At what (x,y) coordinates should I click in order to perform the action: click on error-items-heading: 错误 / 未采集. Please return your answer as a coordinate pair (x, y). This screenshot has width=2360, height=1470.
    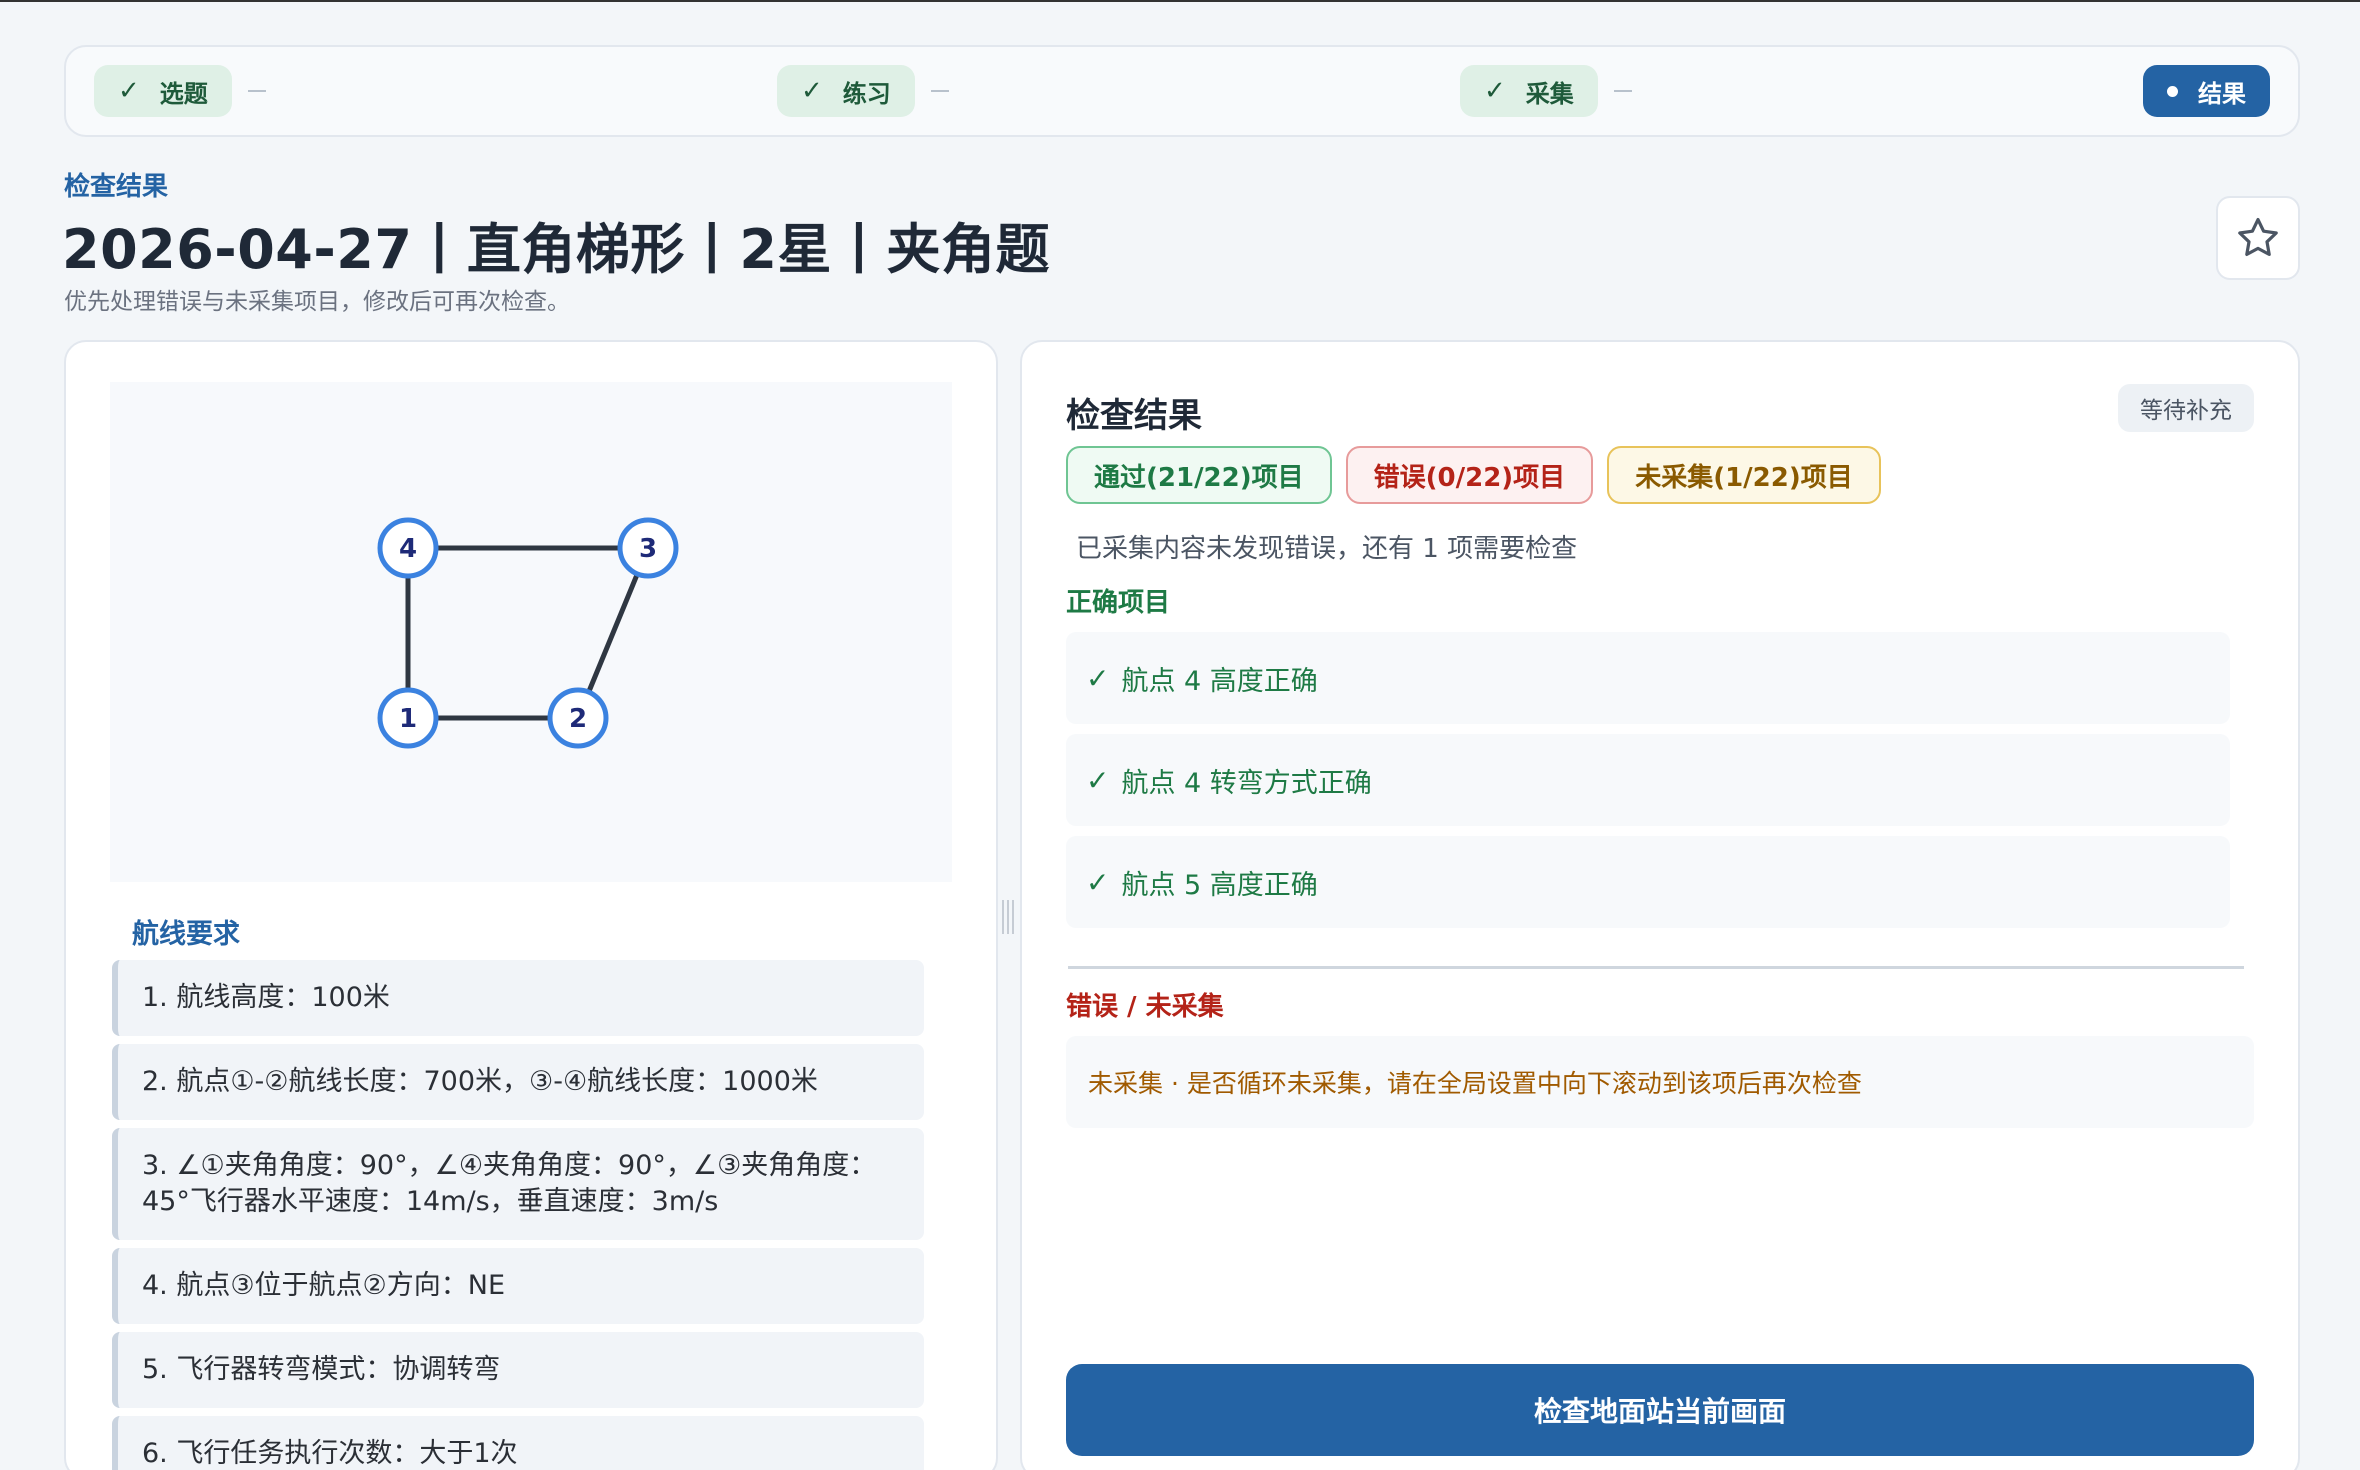
    Looking at the image, I should click on (1145, 1007).